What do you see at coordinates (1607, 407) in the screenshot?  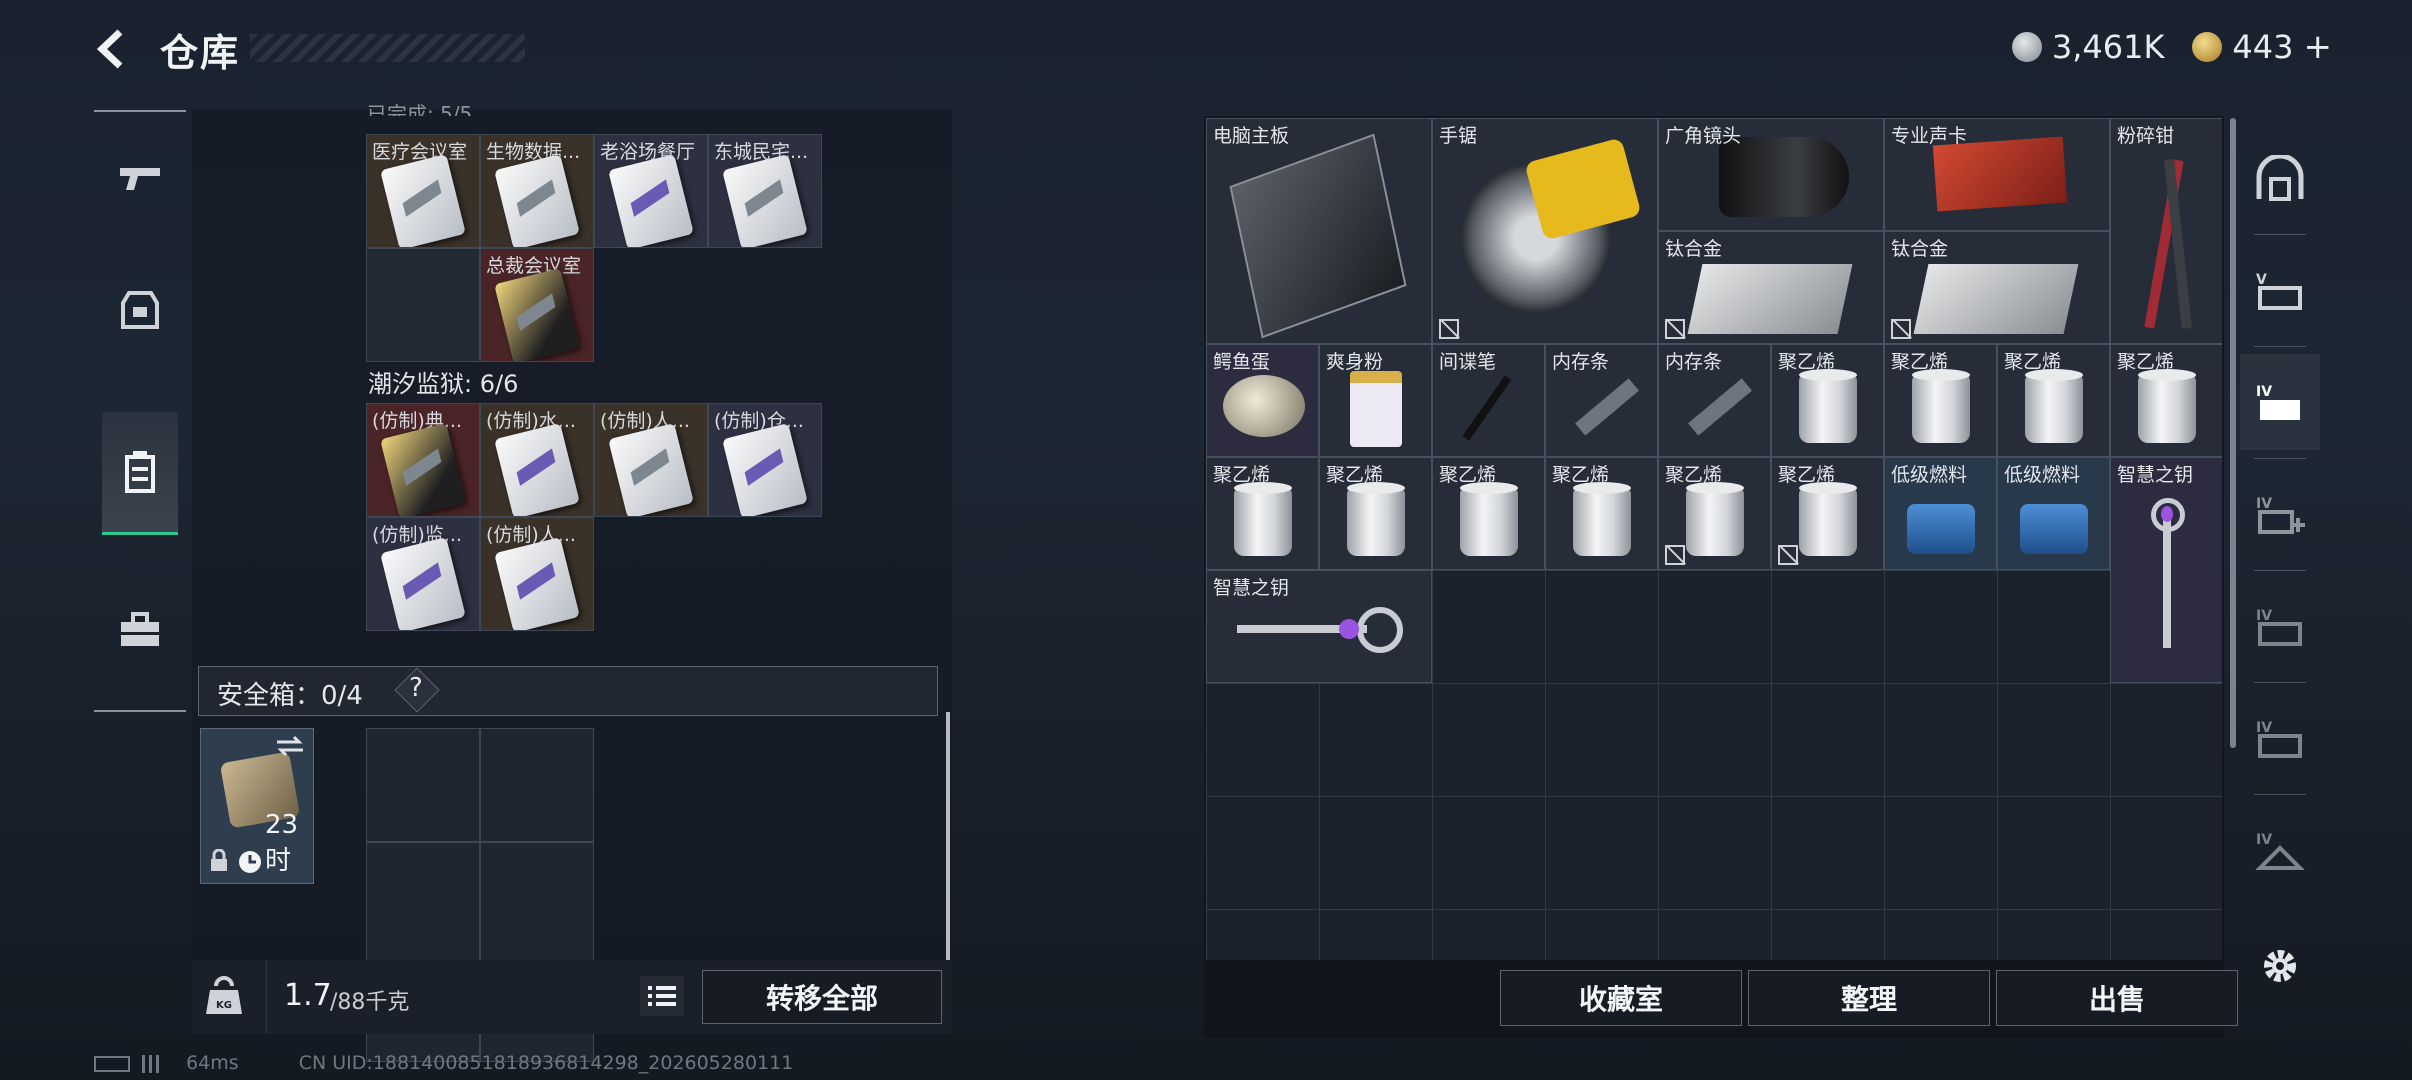 I see `ram-icon` at bounding box center [1607, 407].